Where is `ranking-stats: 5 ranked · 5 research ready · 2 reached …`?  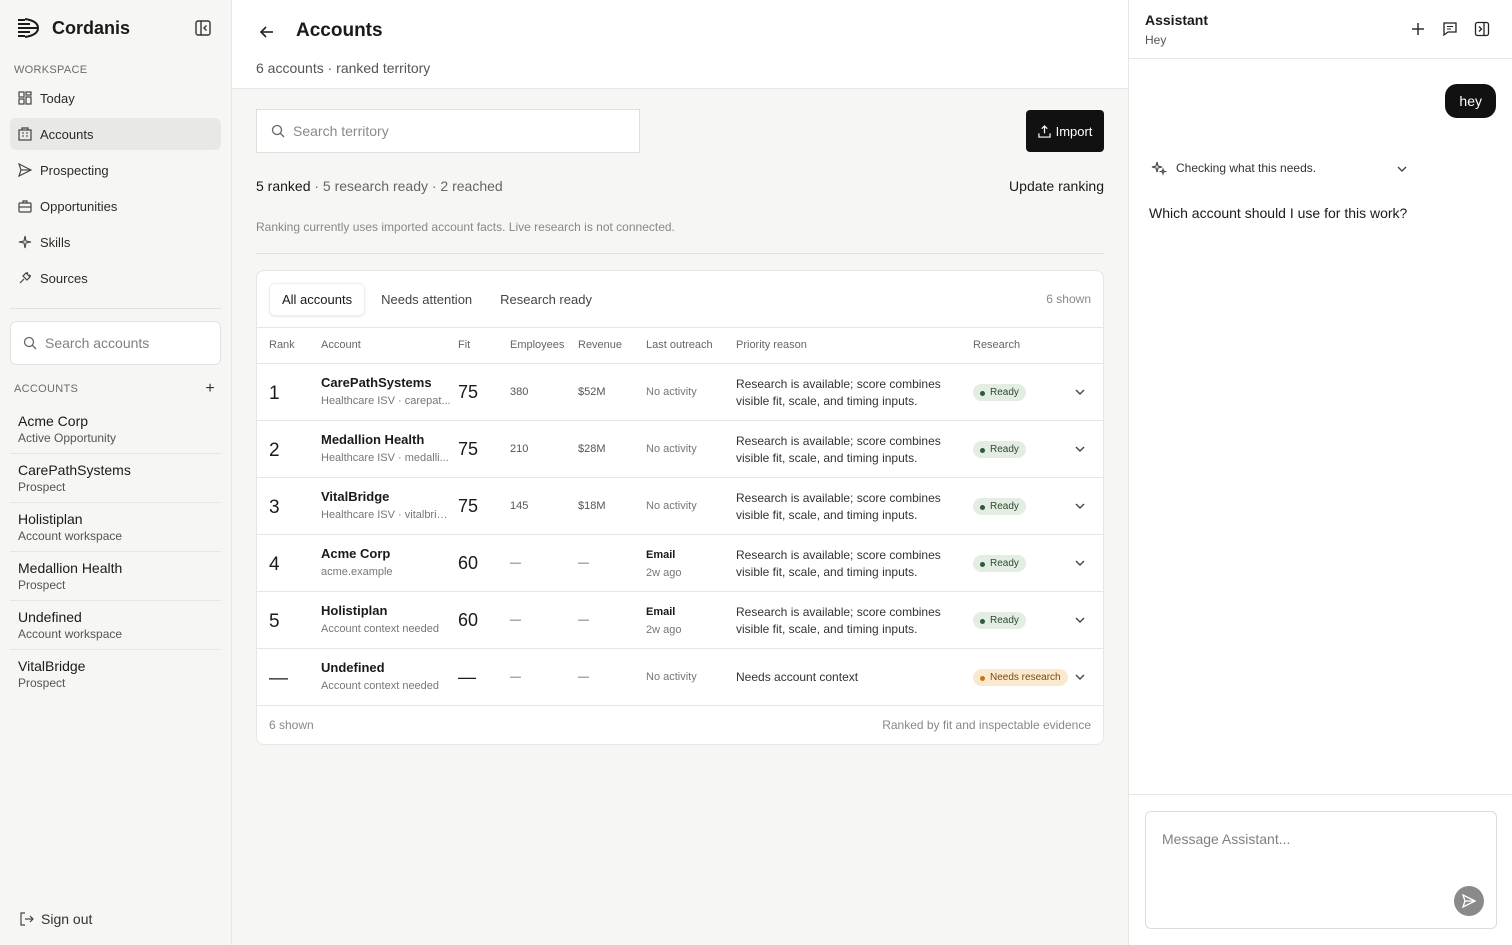 ranking-stats: 5 ranked · 5 research ready · 2 reached … is located at coordinates (680, 186).